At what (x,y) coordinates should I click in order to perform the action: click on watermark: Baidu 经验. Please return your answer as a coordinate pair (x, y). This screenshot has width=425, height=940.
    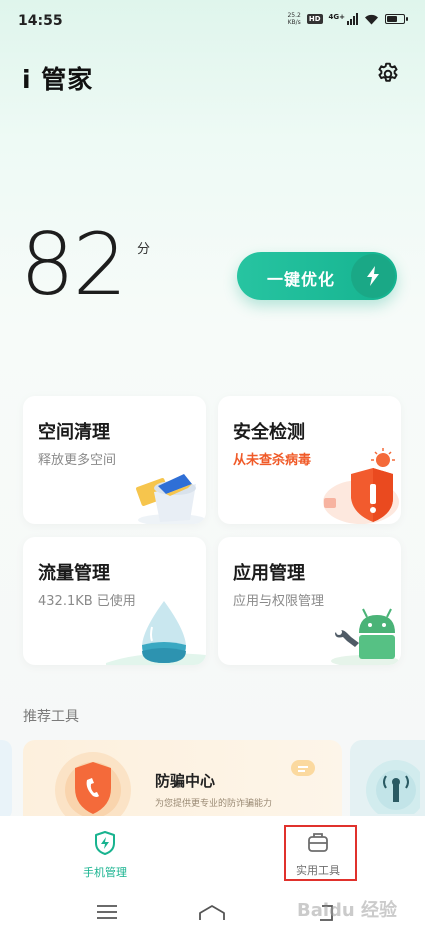
    Looking at the image, I should click on (346, 910).